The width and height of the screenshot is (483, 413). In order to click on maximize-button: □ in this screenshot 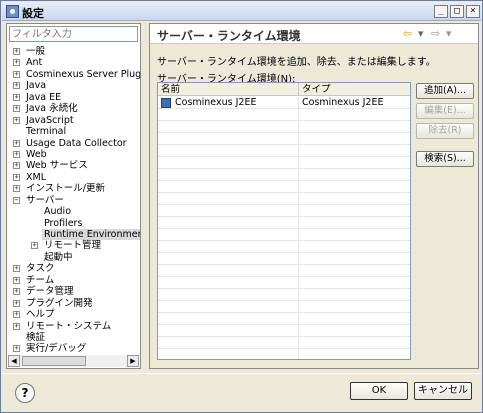, I will do `click(457, 11)`.